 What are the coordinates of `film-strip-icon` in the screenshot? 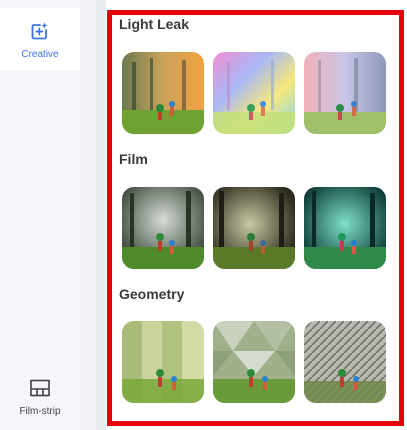 It's located at (40, 388).